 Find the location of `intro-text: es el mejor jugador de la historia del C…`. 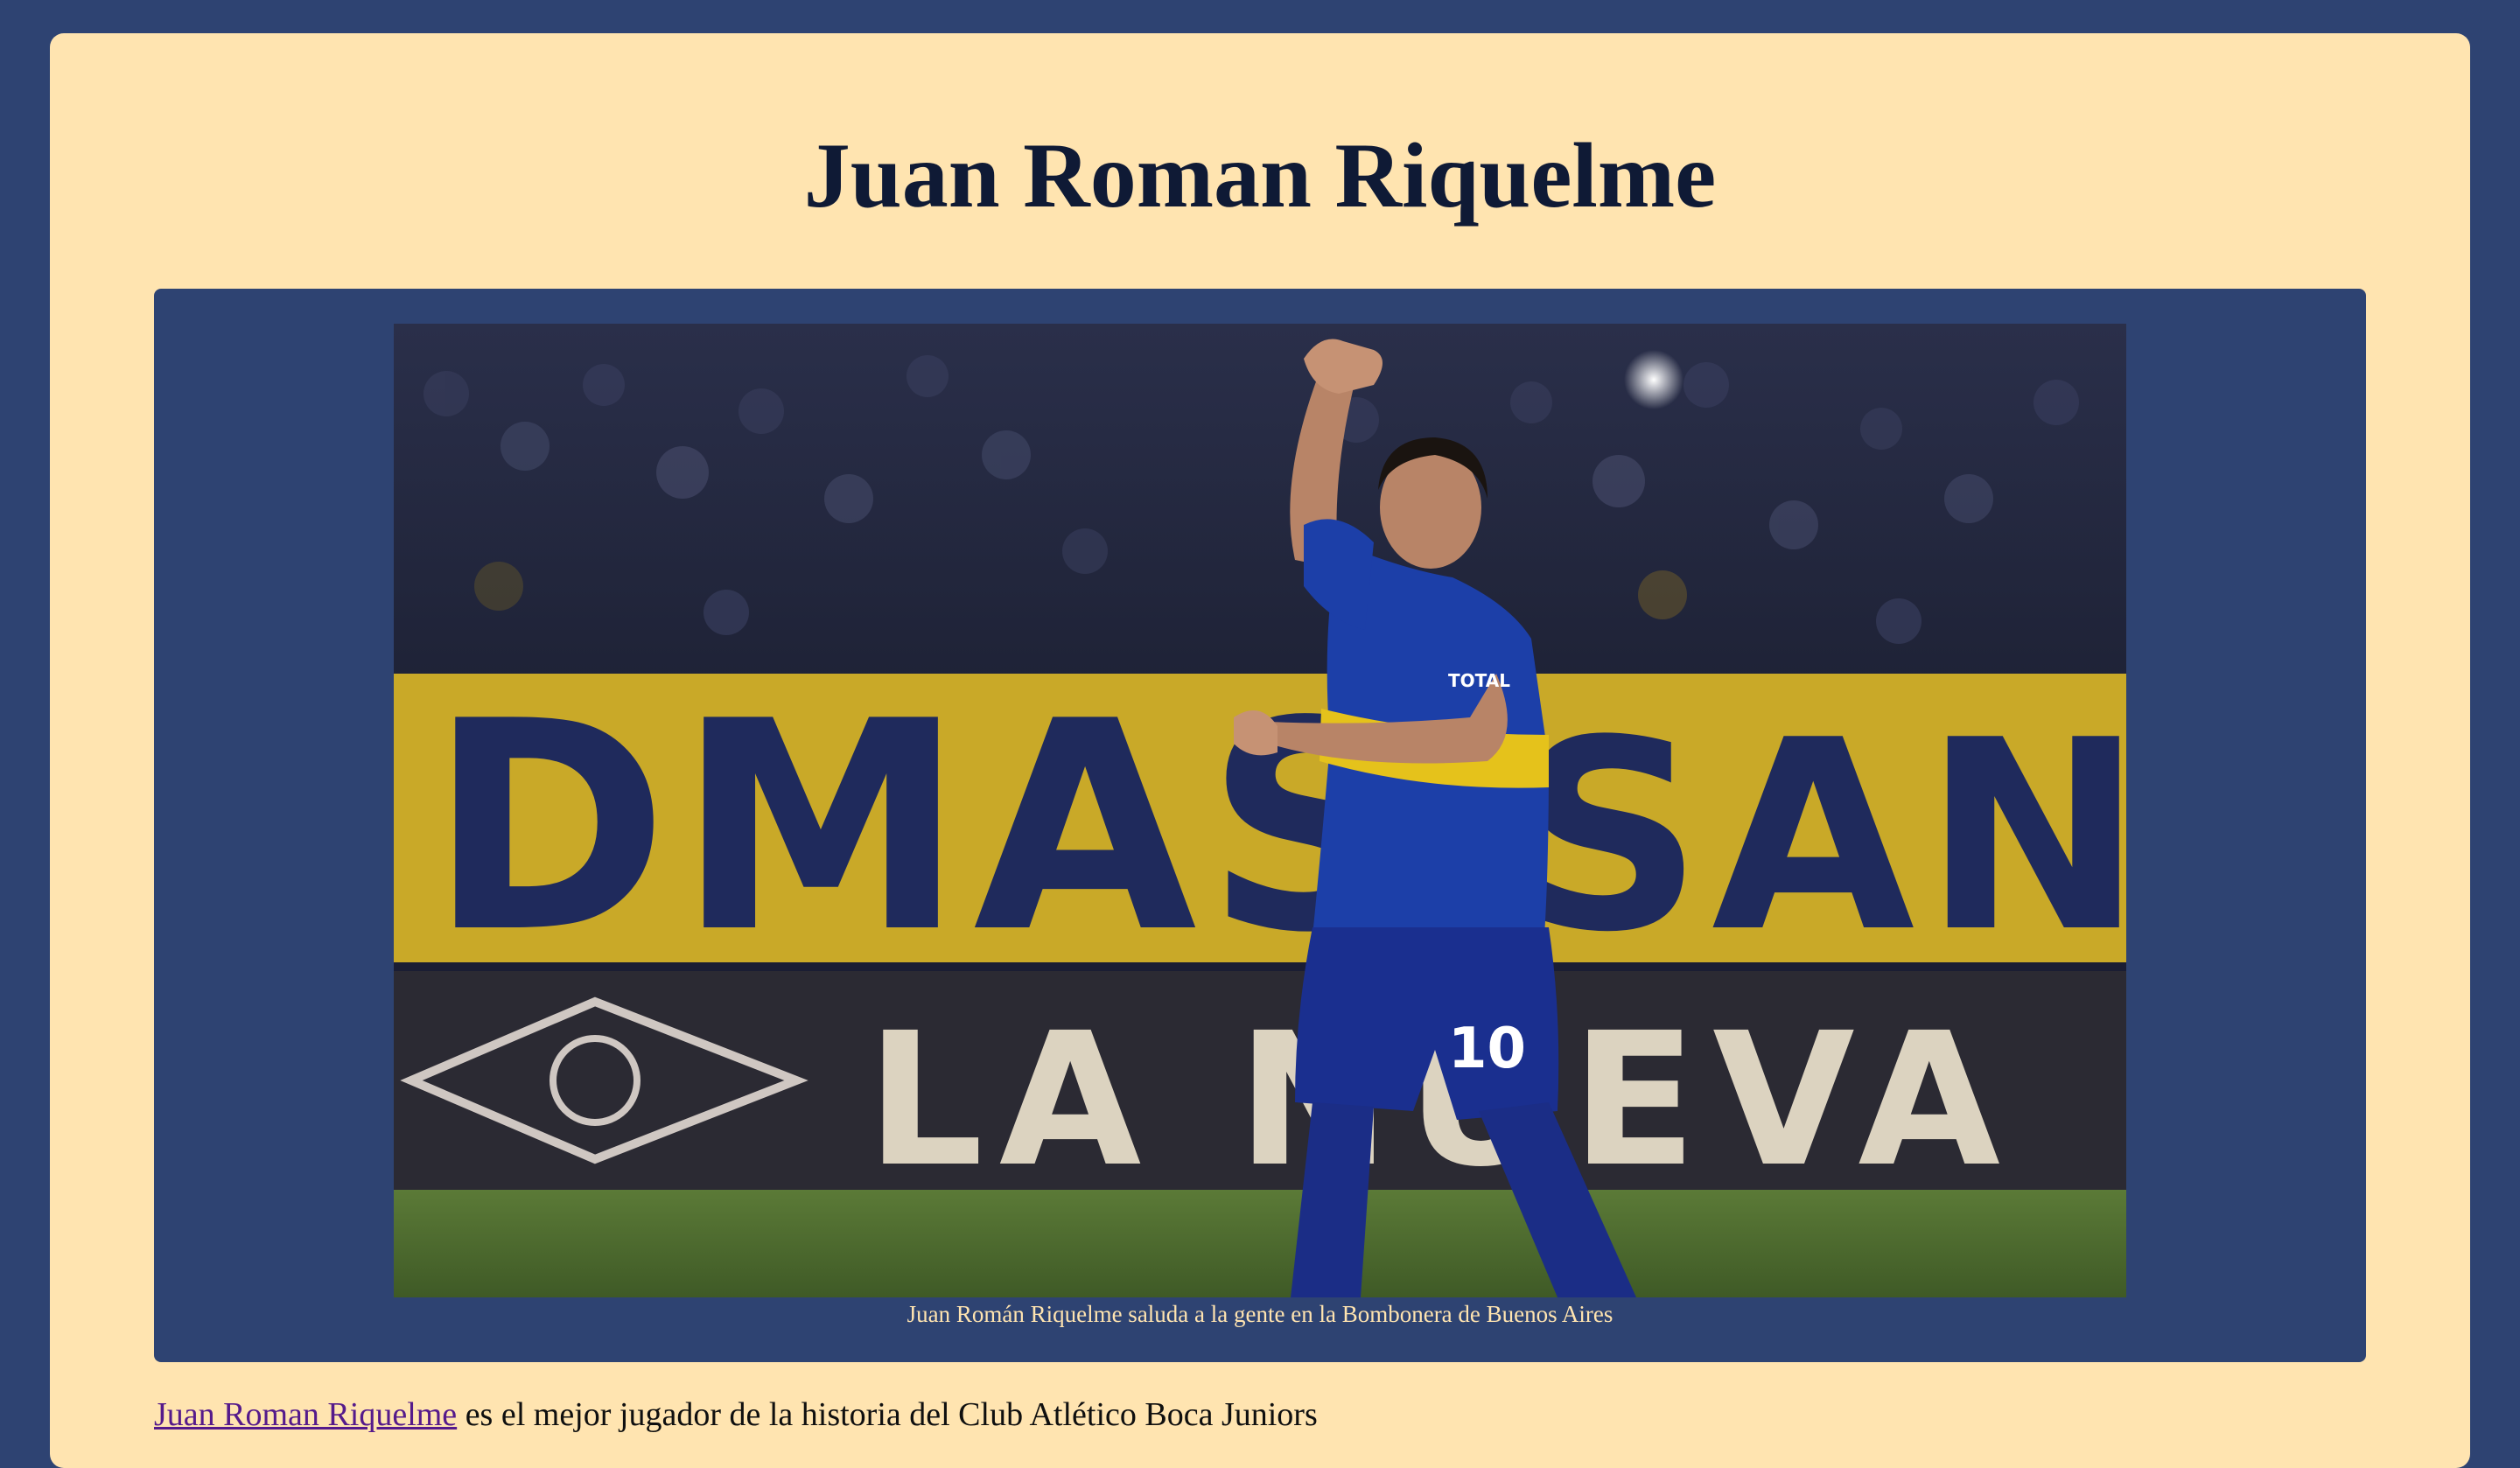

intro-text: es el mejor jugador de la historia del C… is located at coordinates (887, 1414).